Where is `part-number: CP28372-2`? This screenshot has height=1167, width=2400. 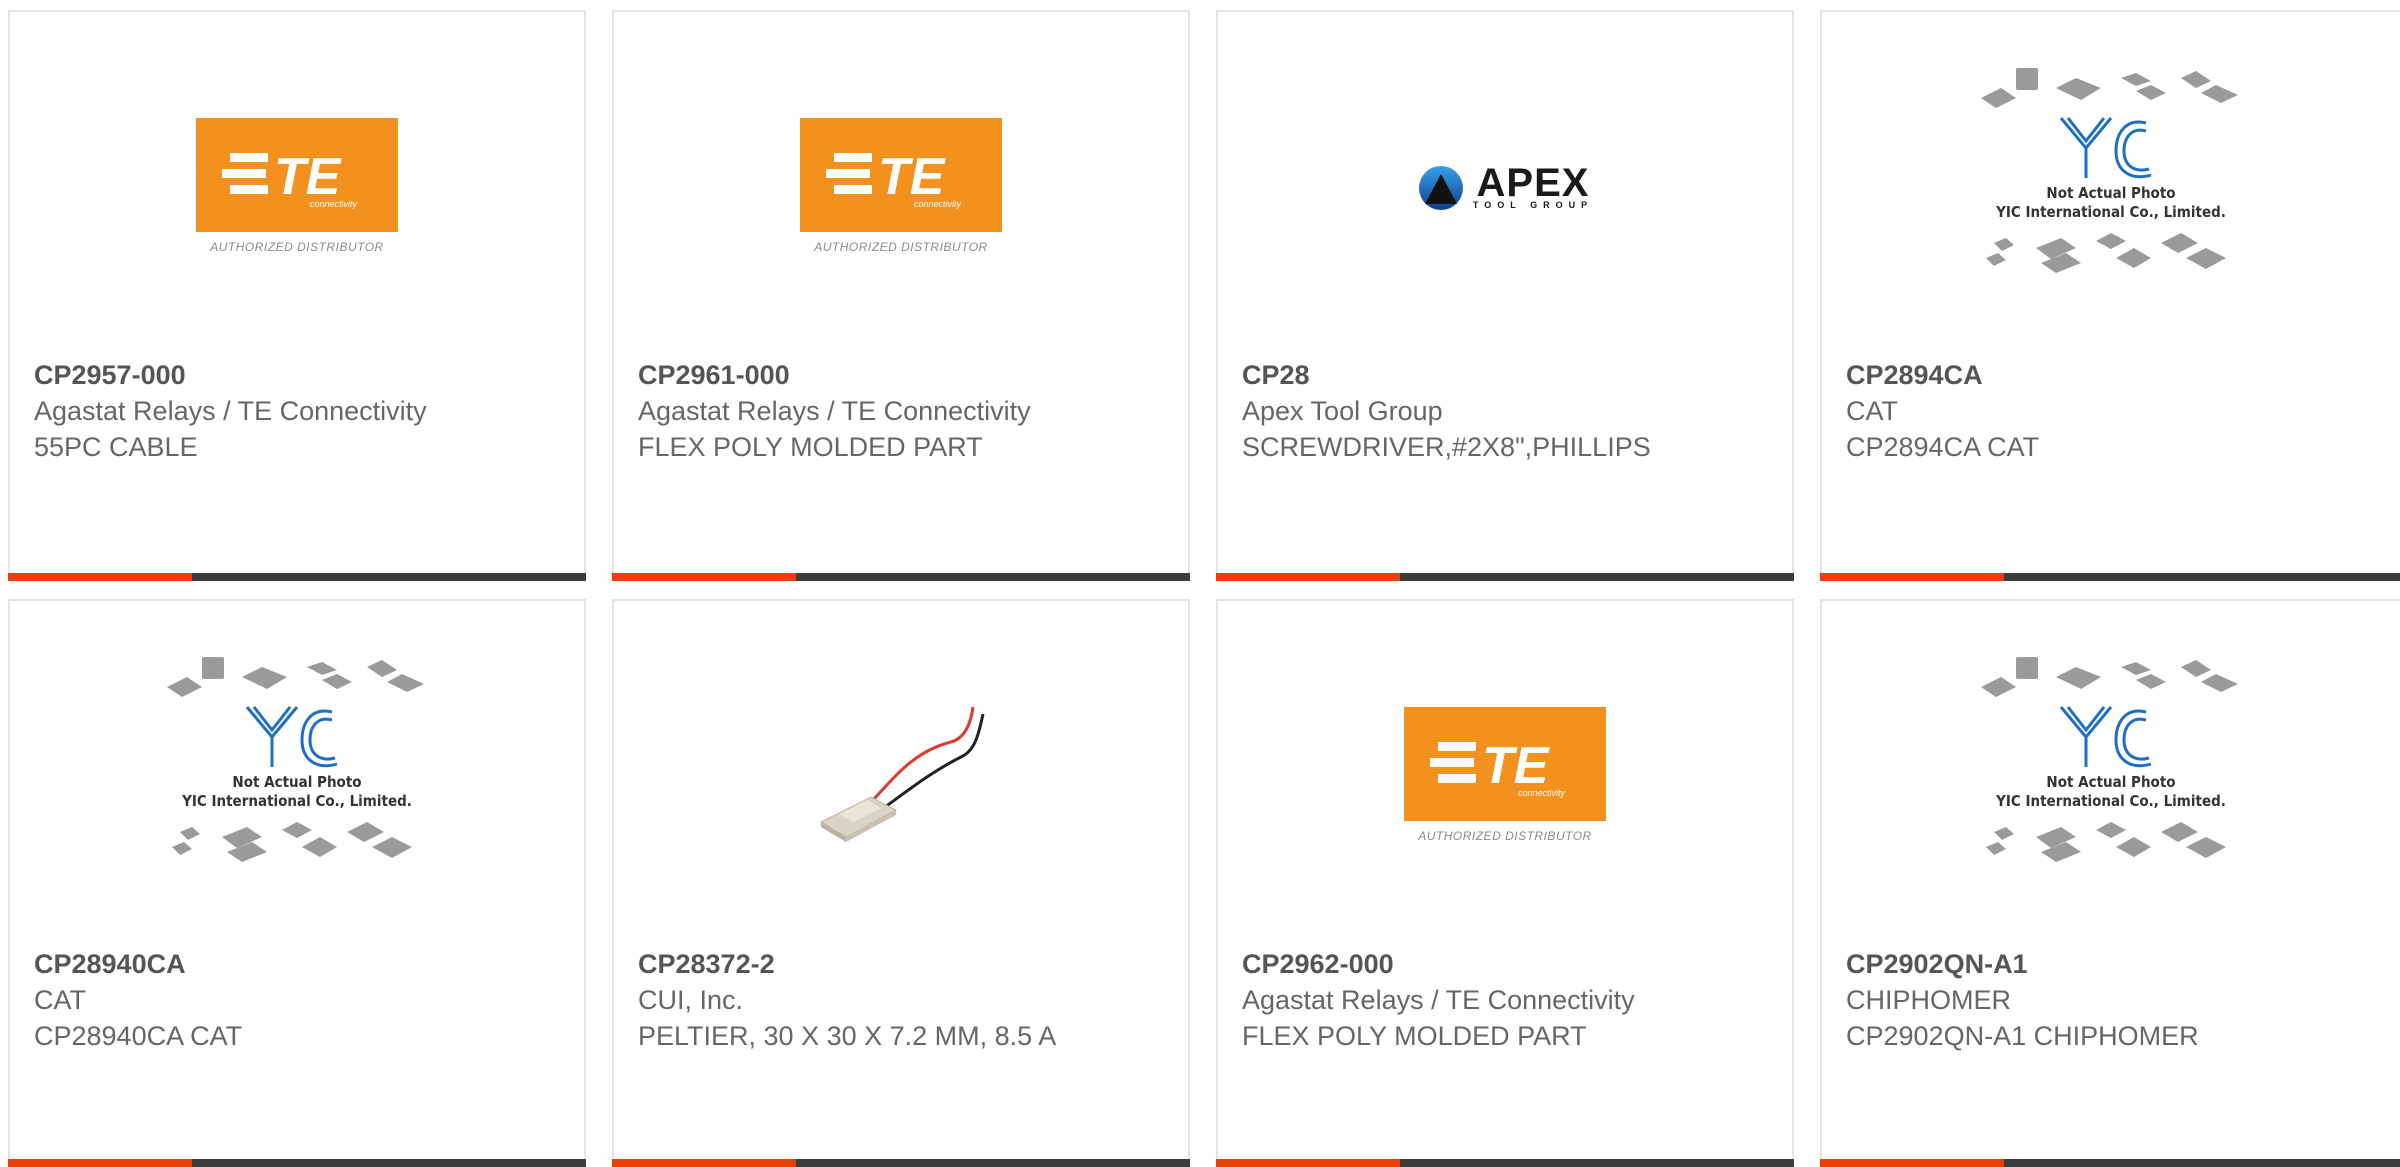 part-number: CP28372-2 is located at coordinates (858, 964).